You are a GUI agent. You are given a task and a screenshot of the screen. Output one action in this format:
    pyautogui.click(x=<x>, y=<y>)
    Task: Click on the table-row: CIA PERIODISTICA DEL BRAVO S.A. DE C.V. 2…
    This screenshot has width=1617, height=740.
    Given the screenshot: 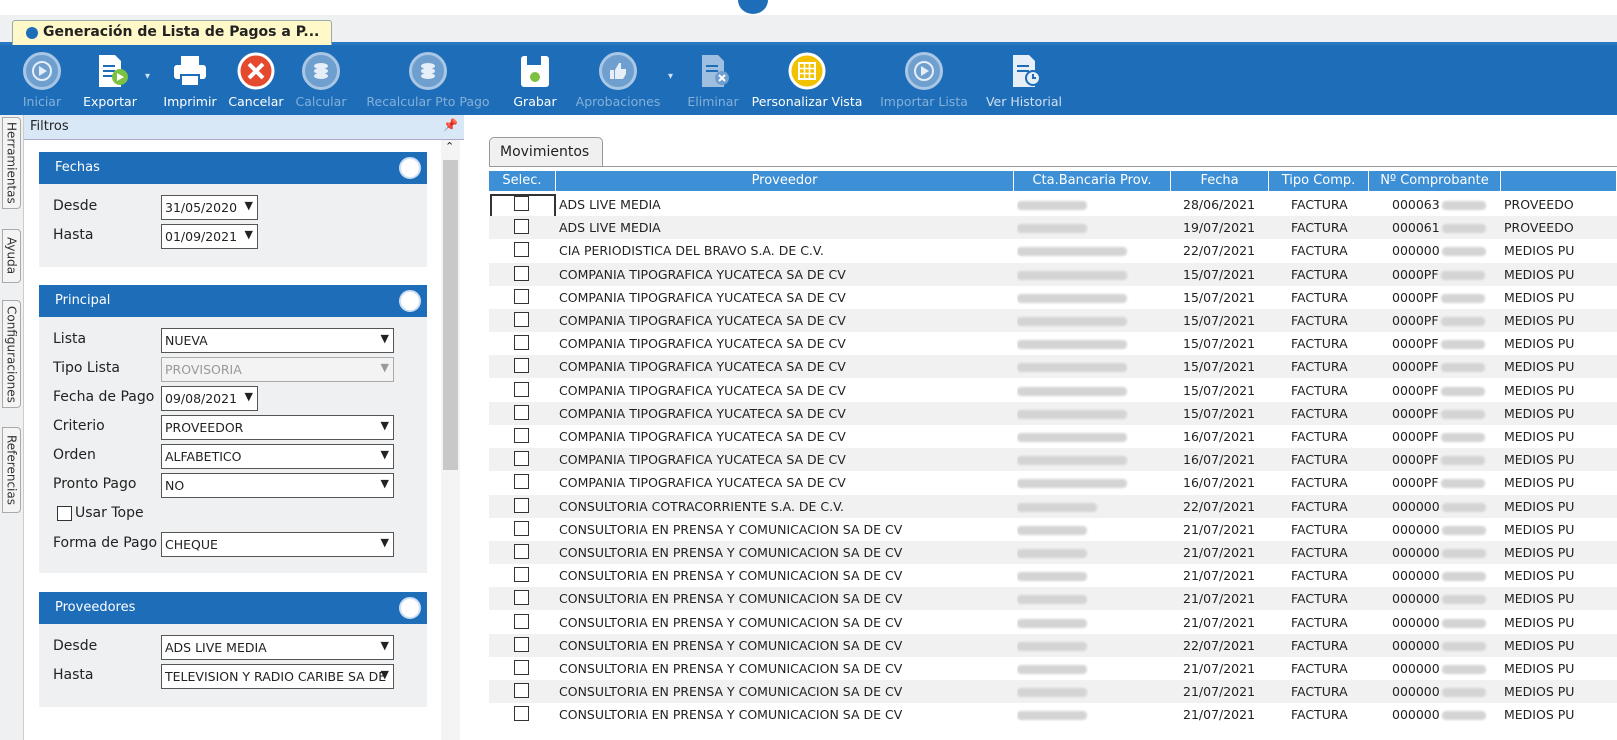 What is the action you would take?
    pyautogui.click(x=1053, y=250)
    